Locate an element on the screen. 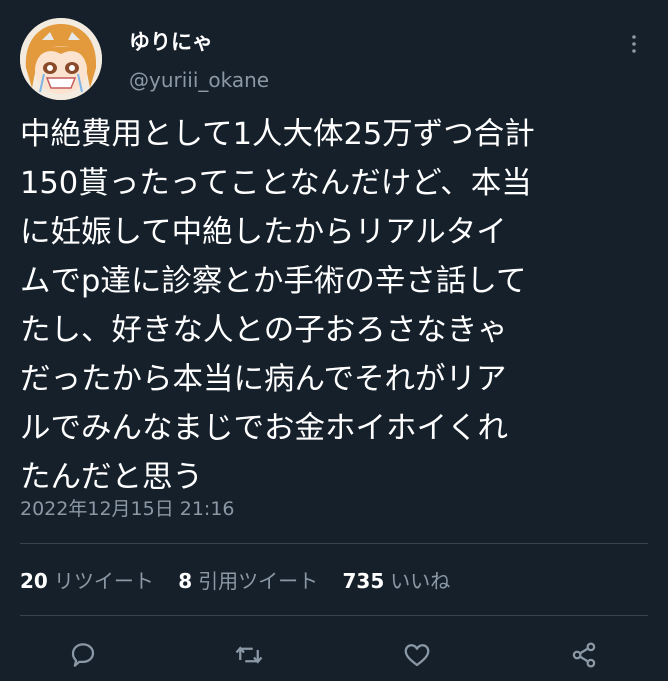 The height and width of the screenshot is (681, 668). retweet-icon is located at coordinates (249, 655).